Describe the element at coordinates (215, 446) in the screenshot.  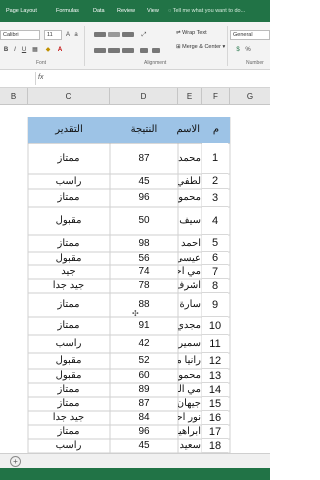
I see `row-number-cell: 18` at that location.